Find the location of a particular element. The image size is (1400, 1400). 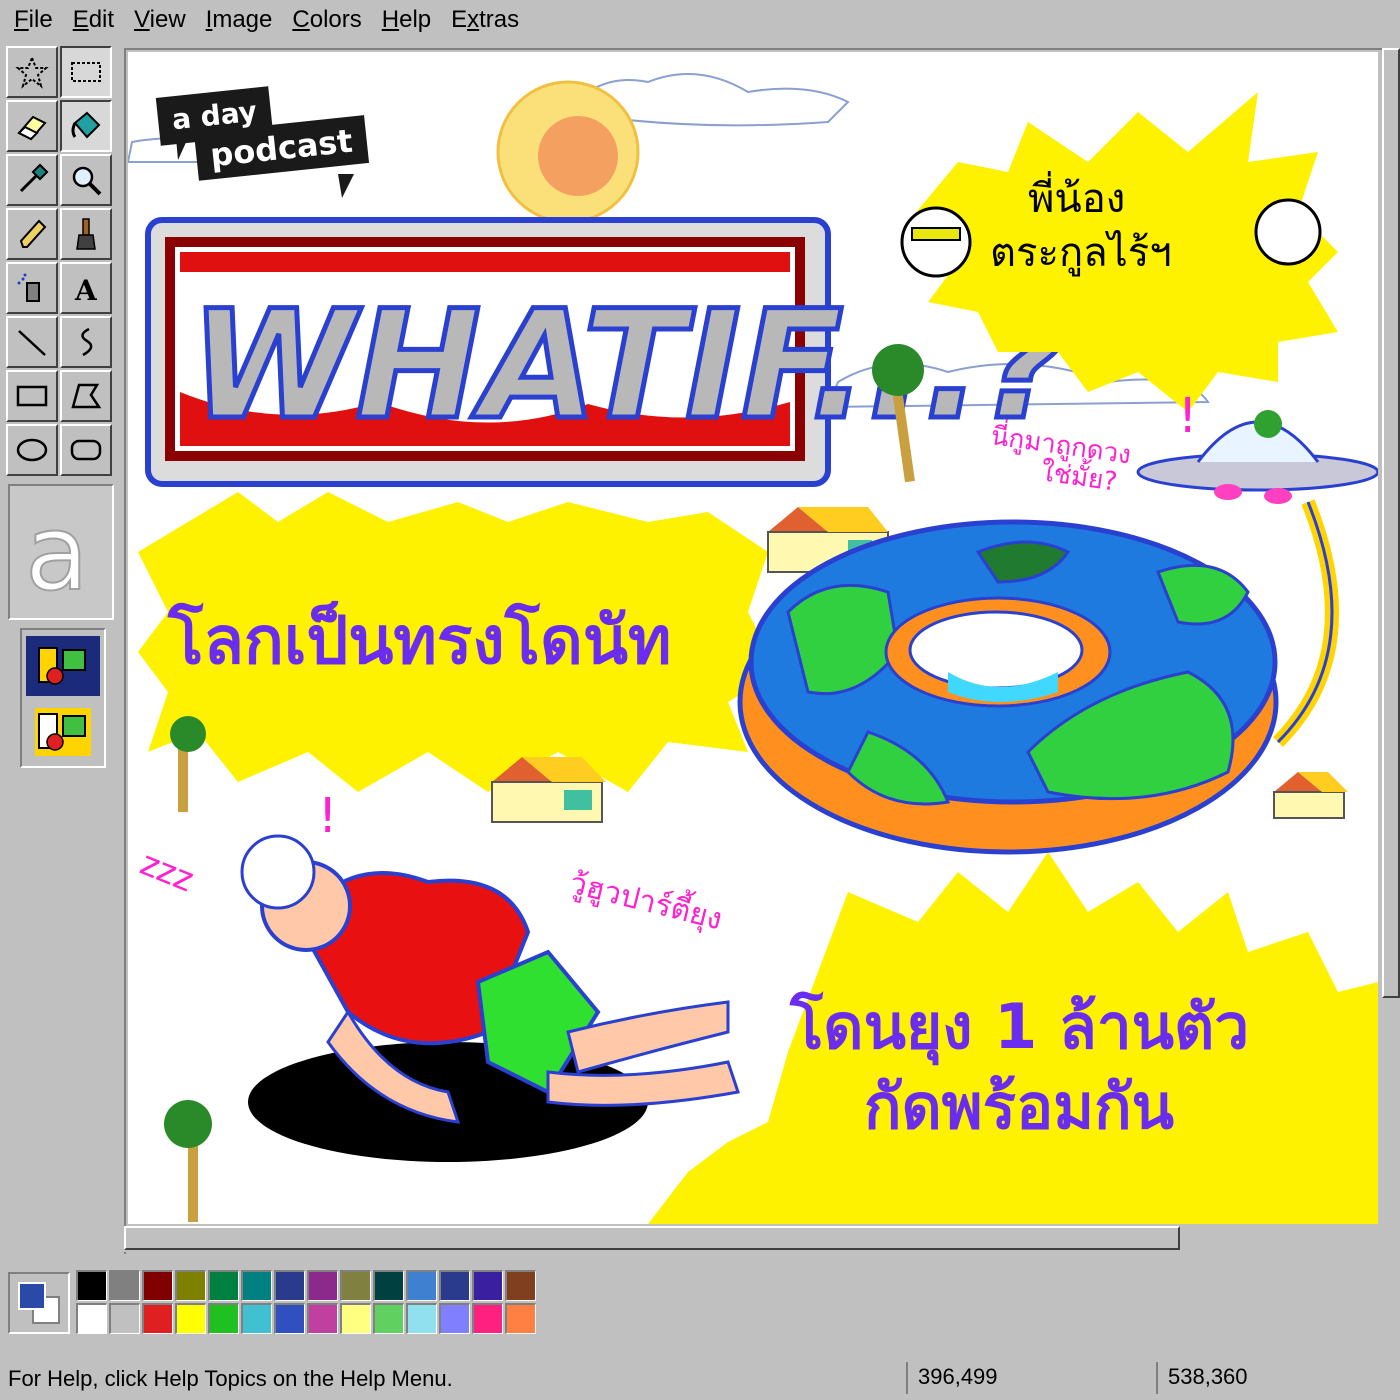

curve-icon is located at coordinates (87, 342).